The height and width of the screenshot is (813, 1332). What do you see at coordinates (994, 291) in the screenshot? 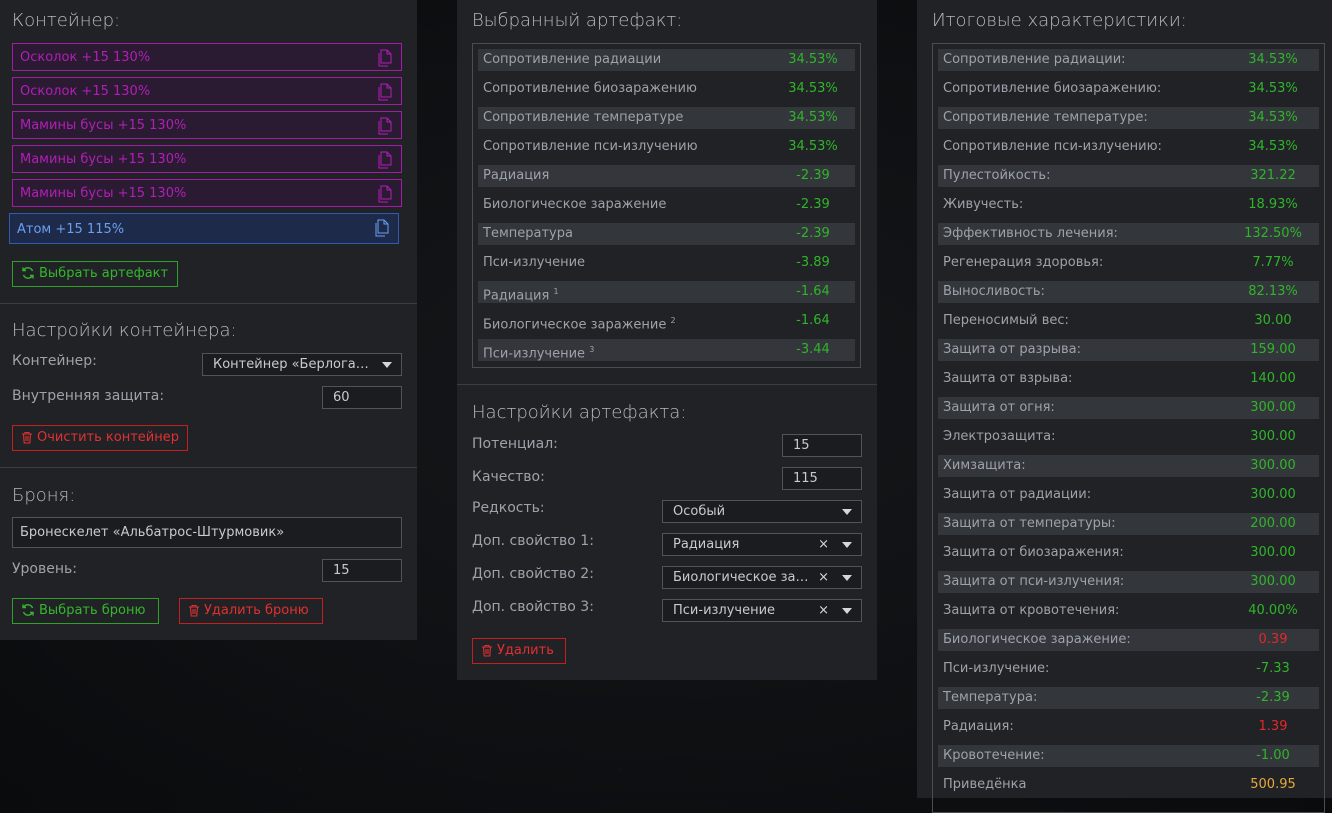
I see `total-name: Выносливость:` at bounding box center [994, 291].